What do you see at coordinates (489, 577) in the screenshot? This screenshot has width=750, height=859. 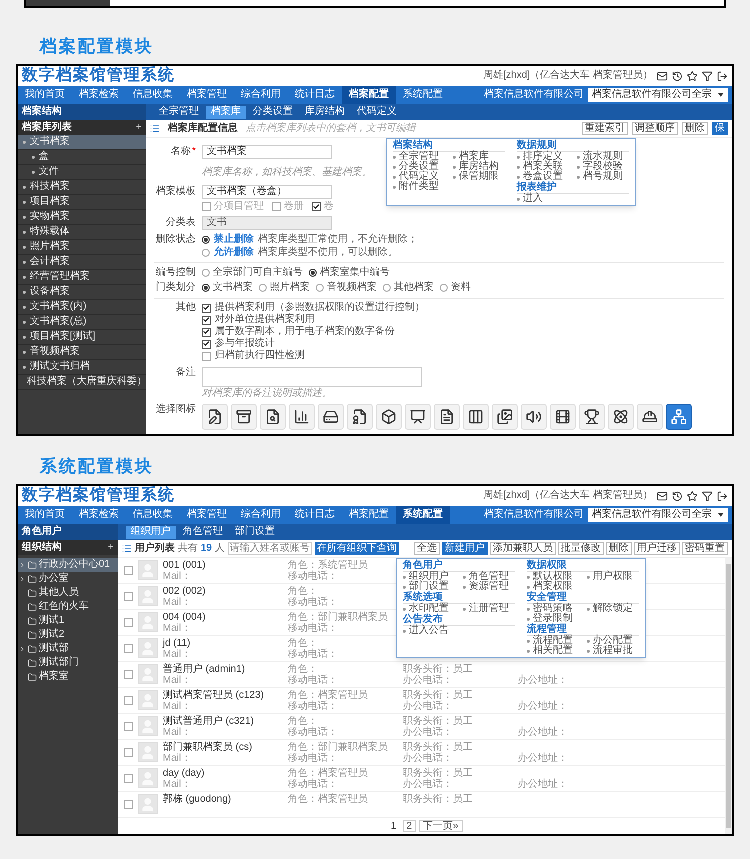 I see `menu-item: 角色管理` at bounding box center [489, 577].